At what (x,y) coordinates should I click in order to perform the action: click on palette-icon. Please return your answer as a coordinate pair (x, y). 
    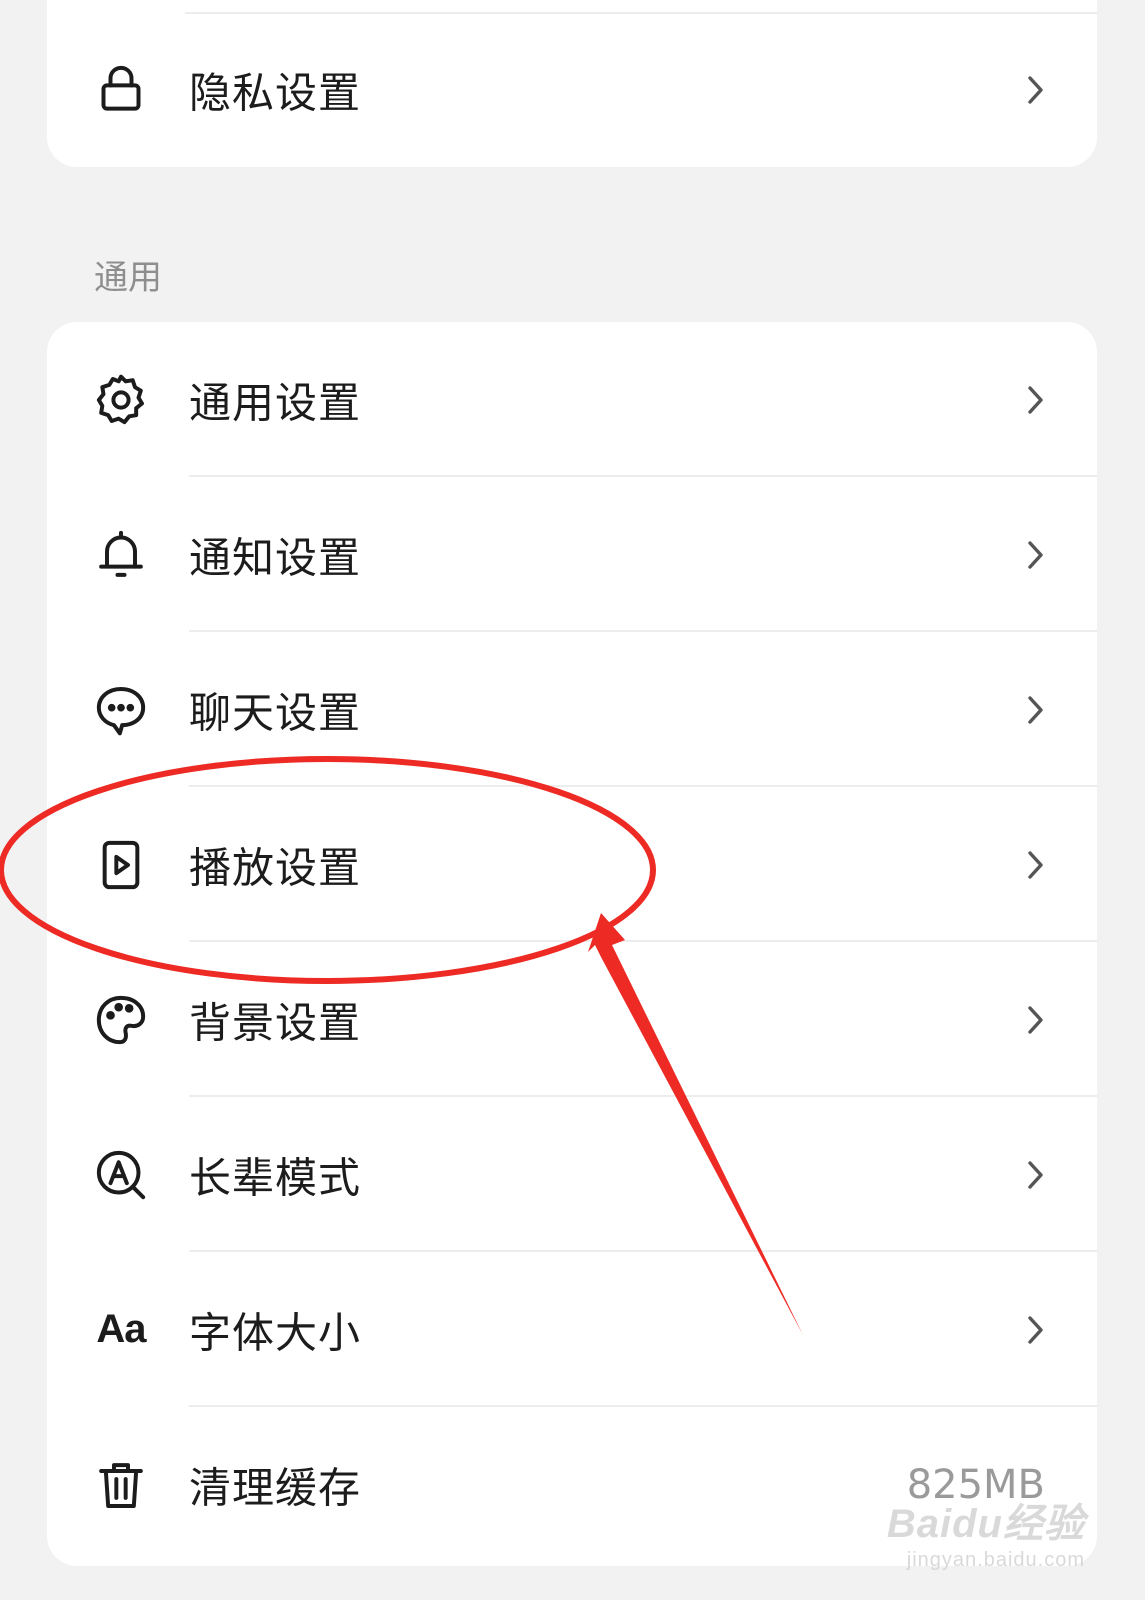
    Looking at the image, I should click on (121, 1020).